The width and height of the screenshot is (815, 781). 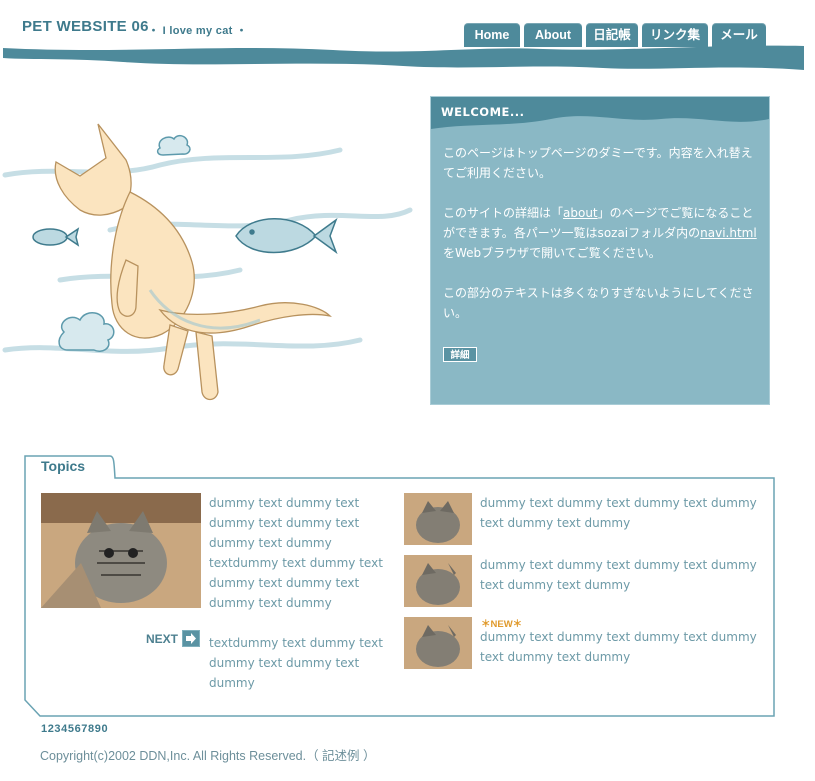 What do you see at coordinates (503, 213) in the screenshot?
I see `welcome-p2-pre: このサイトの詳細は「` at bounding box center [503, 213].